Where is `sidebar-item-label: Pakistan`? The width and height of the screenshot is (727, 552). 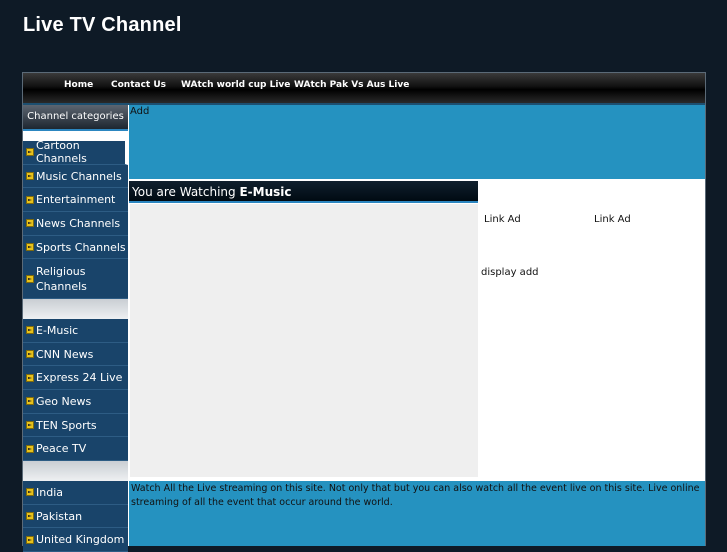 sidebar-item-label: Pakistan is located at coordinates (59, 516).